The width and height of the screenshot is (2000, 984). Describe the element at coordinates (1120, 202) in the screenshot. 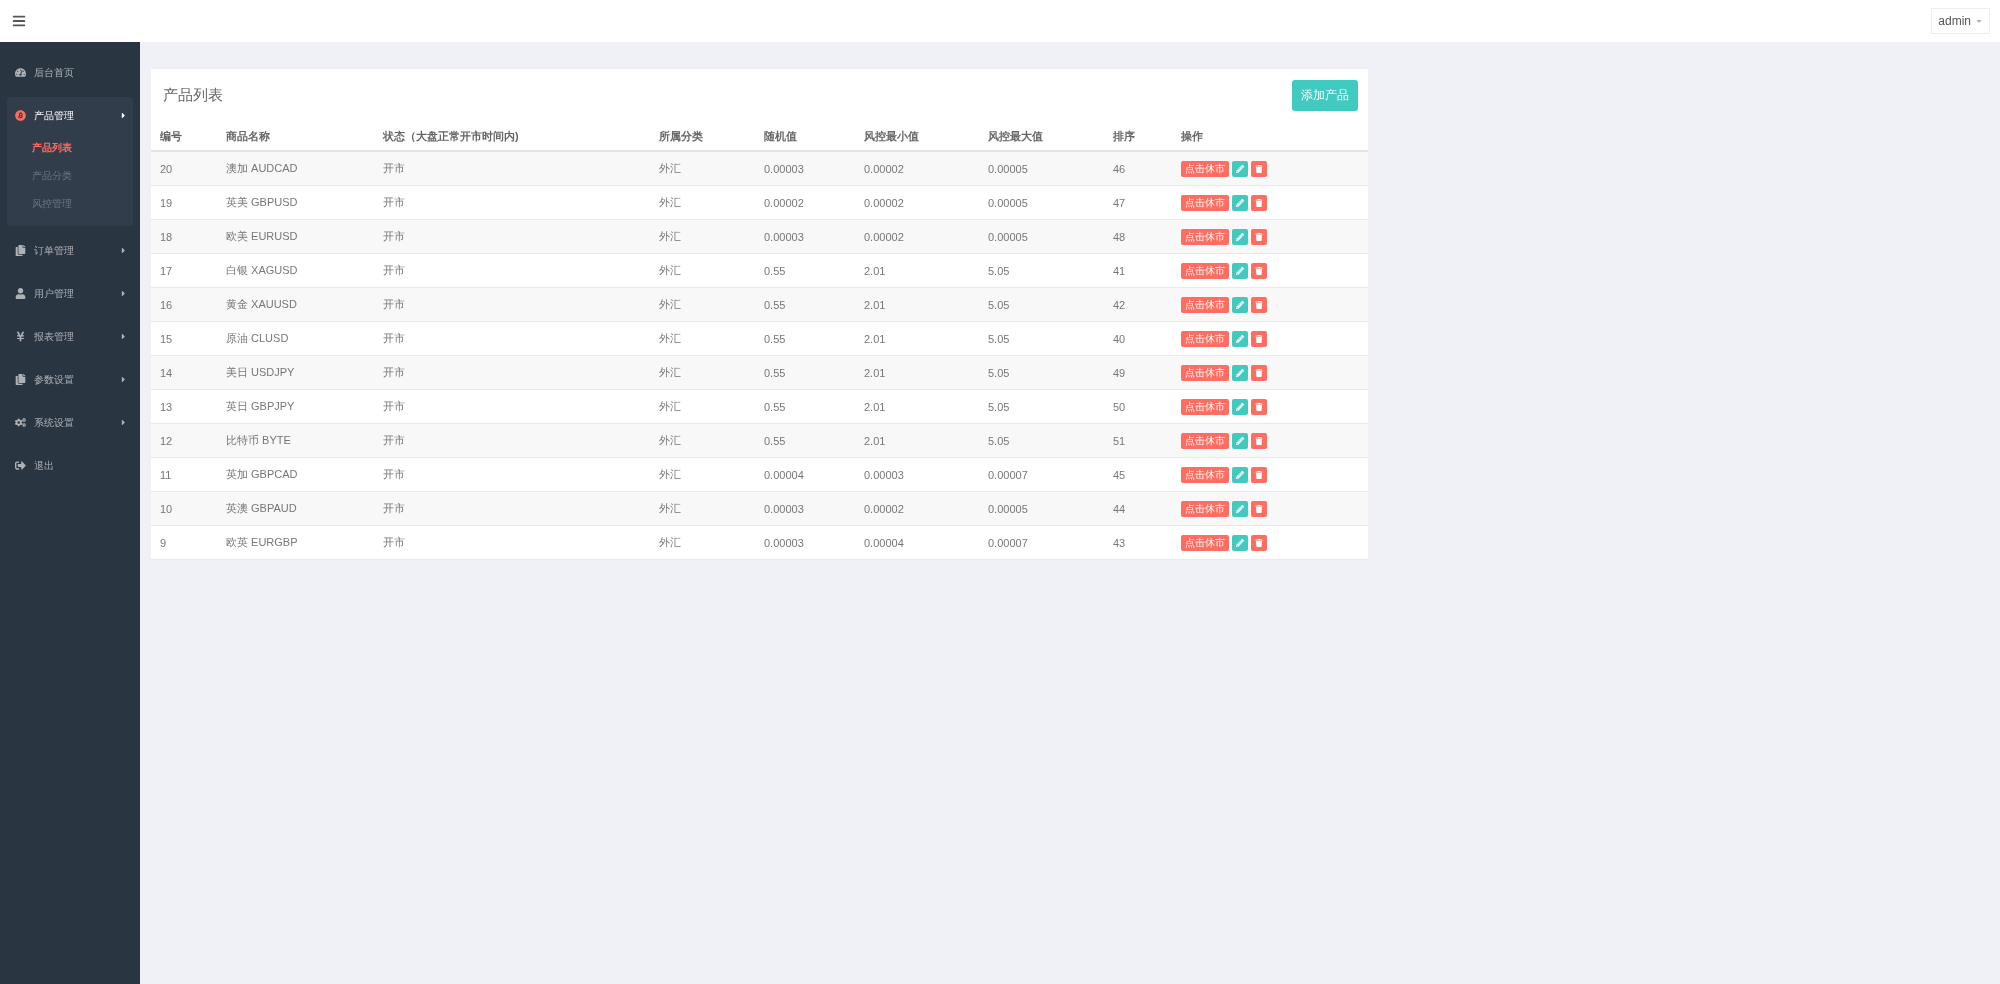

I see `table-cell-text: 47` at that location.